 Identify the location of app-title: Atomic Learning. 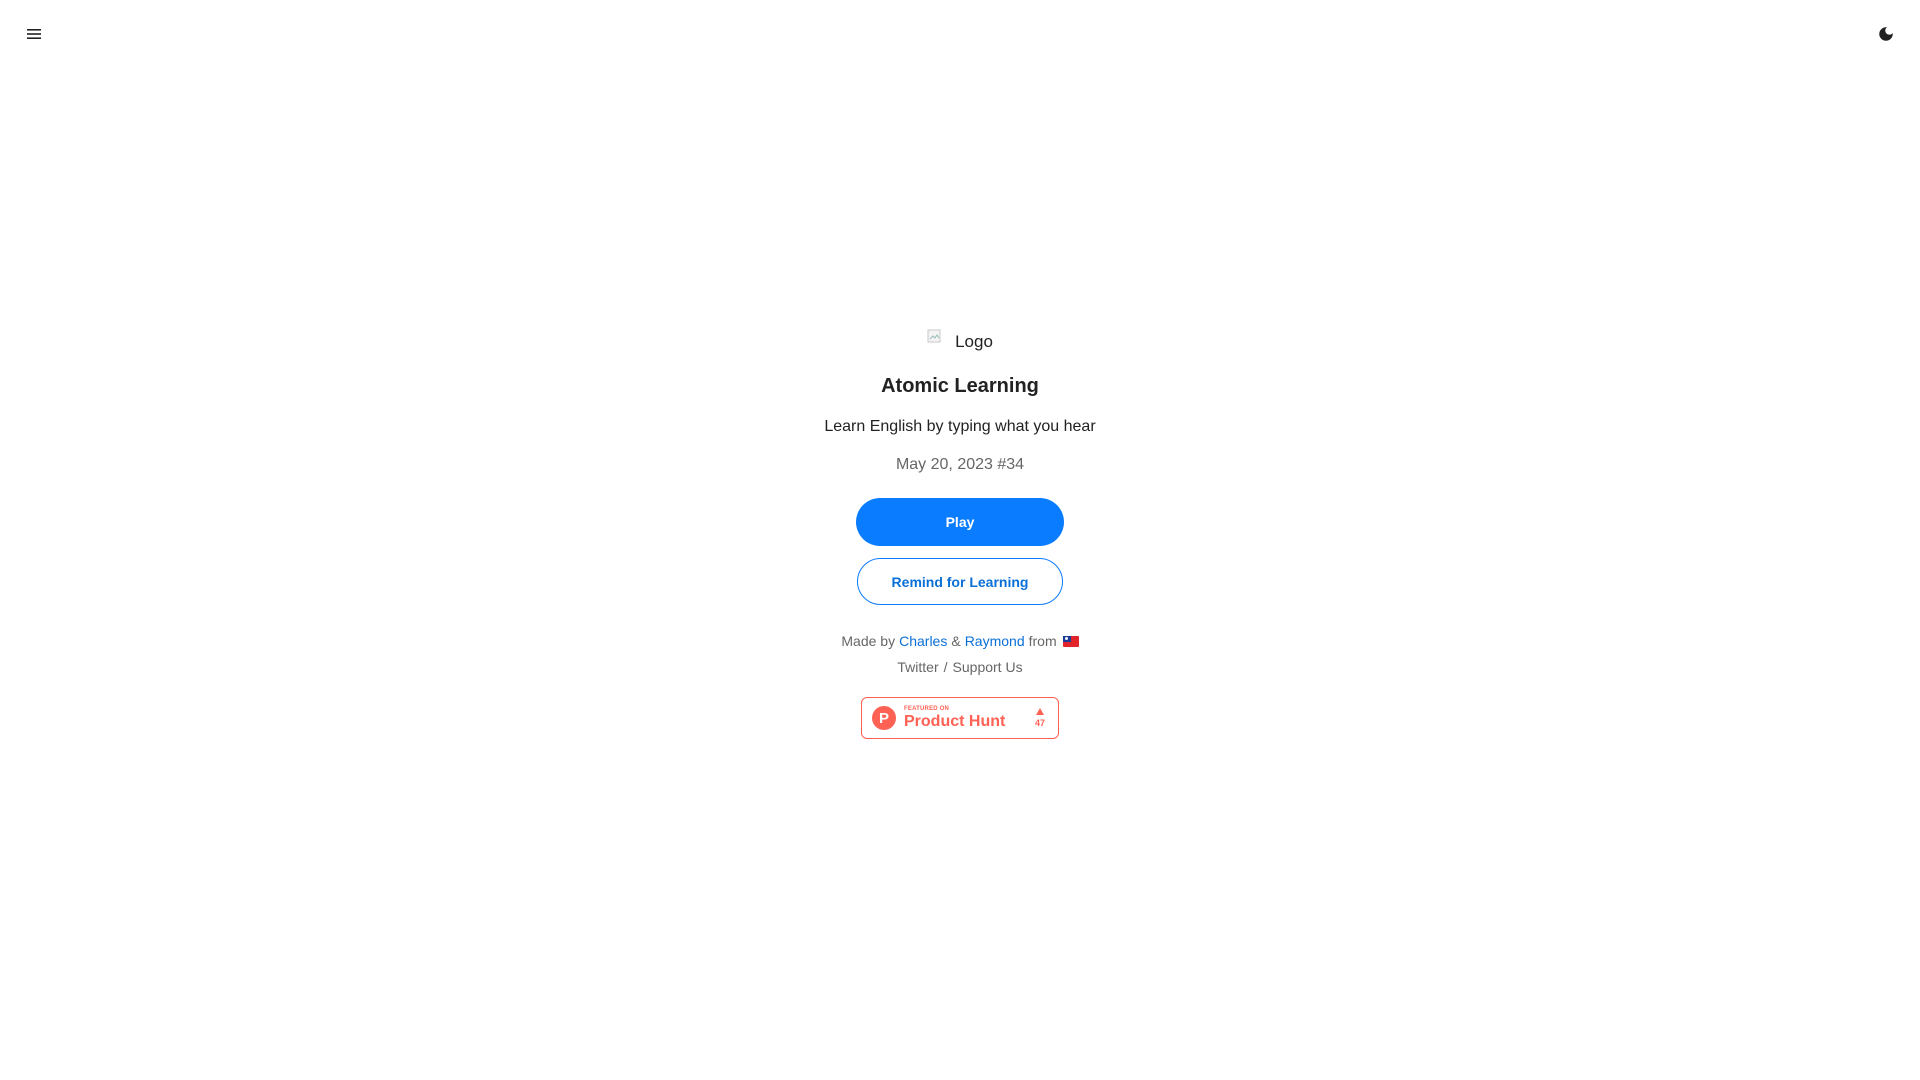
(960, 386).